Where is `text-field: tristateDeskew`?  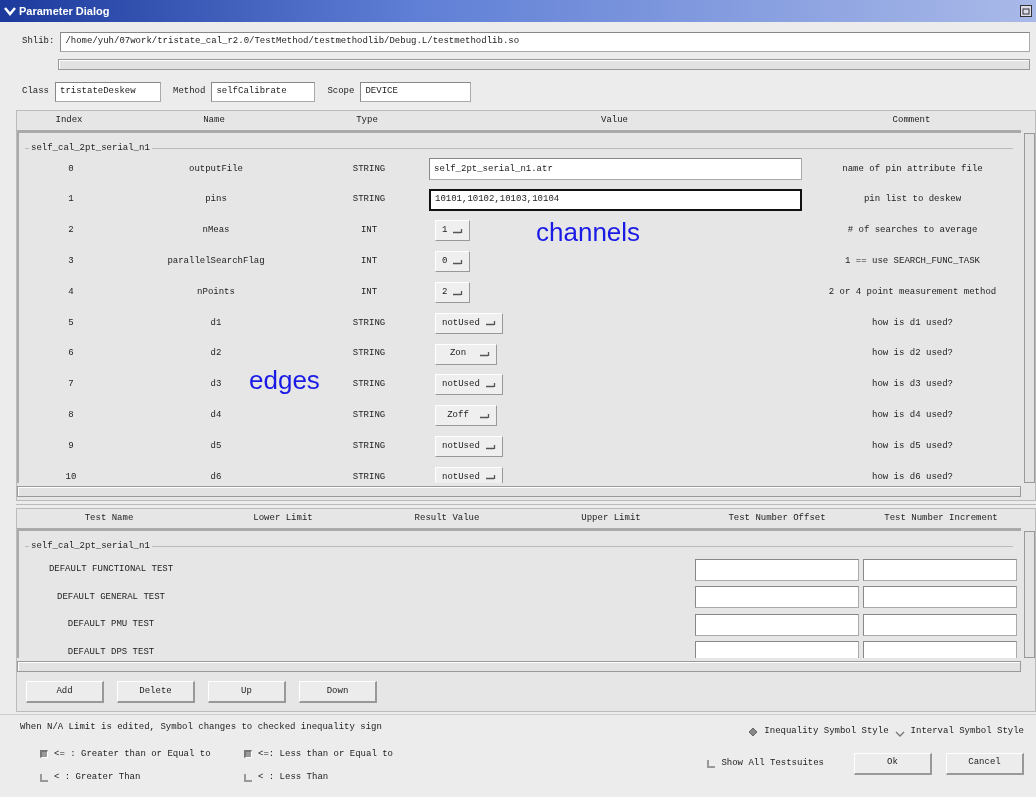
text-field: tristateDeskew is located at coordinates (108, 92).